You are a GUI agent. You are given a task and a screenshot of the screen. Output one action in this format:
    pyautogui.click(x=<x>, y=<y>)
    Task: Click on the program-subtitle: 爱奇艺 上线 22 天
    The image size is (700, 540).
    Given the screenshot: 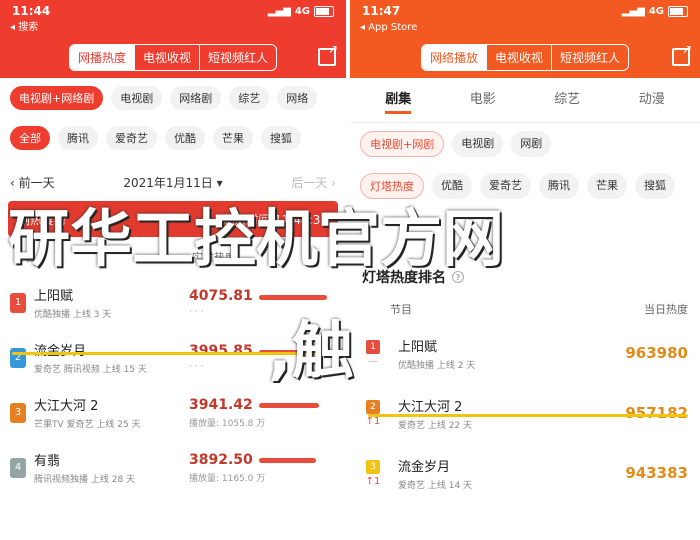 What is the action you would take?
    pyautogui.click(x=435, y=425)
    